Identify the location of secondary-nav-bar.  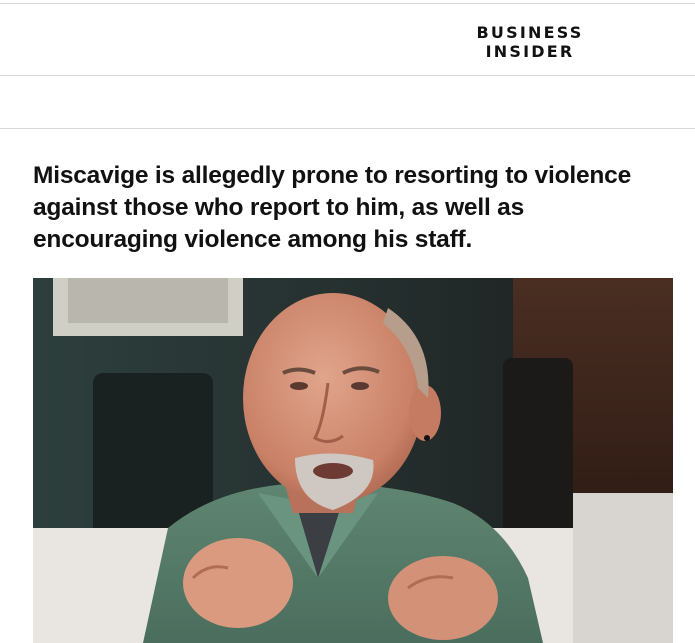
(347, 102).